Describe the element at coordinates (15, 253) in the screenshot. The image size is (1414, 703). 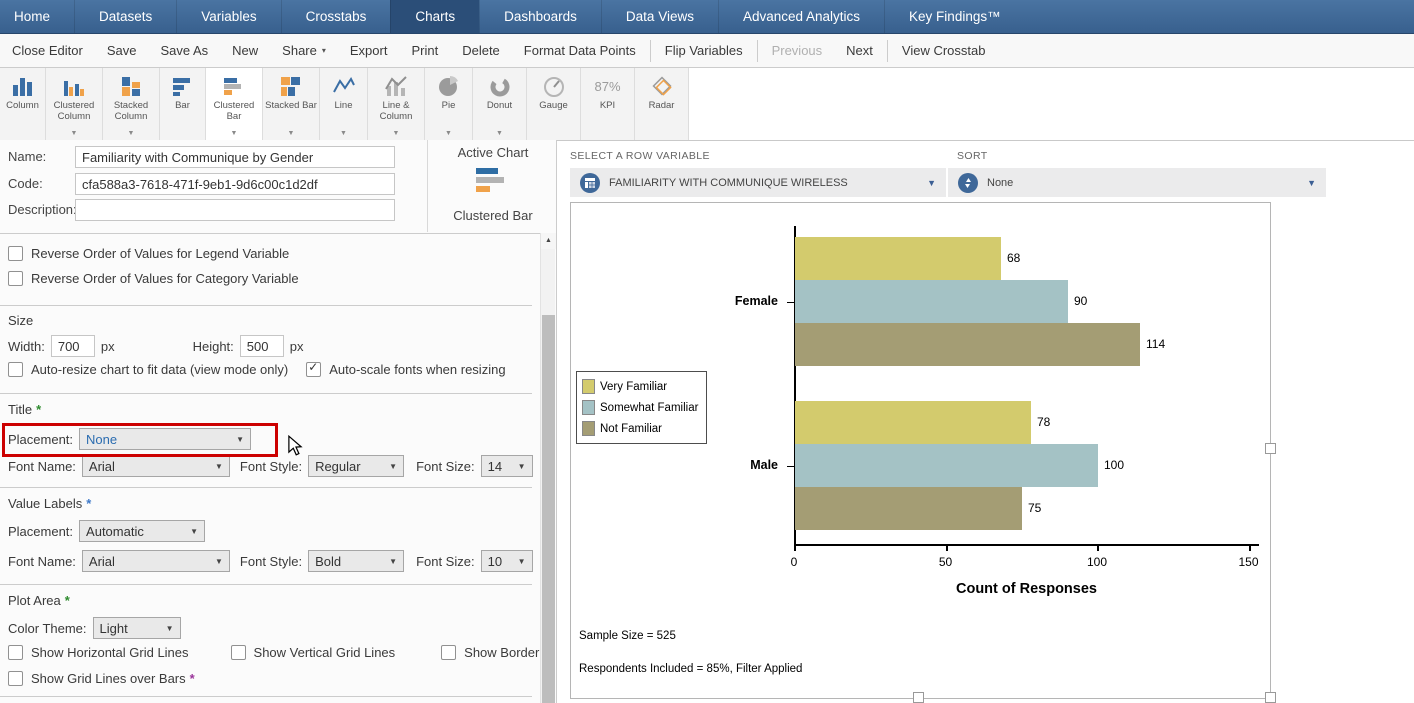
I see `reverse-legend-checkbox` at that location.